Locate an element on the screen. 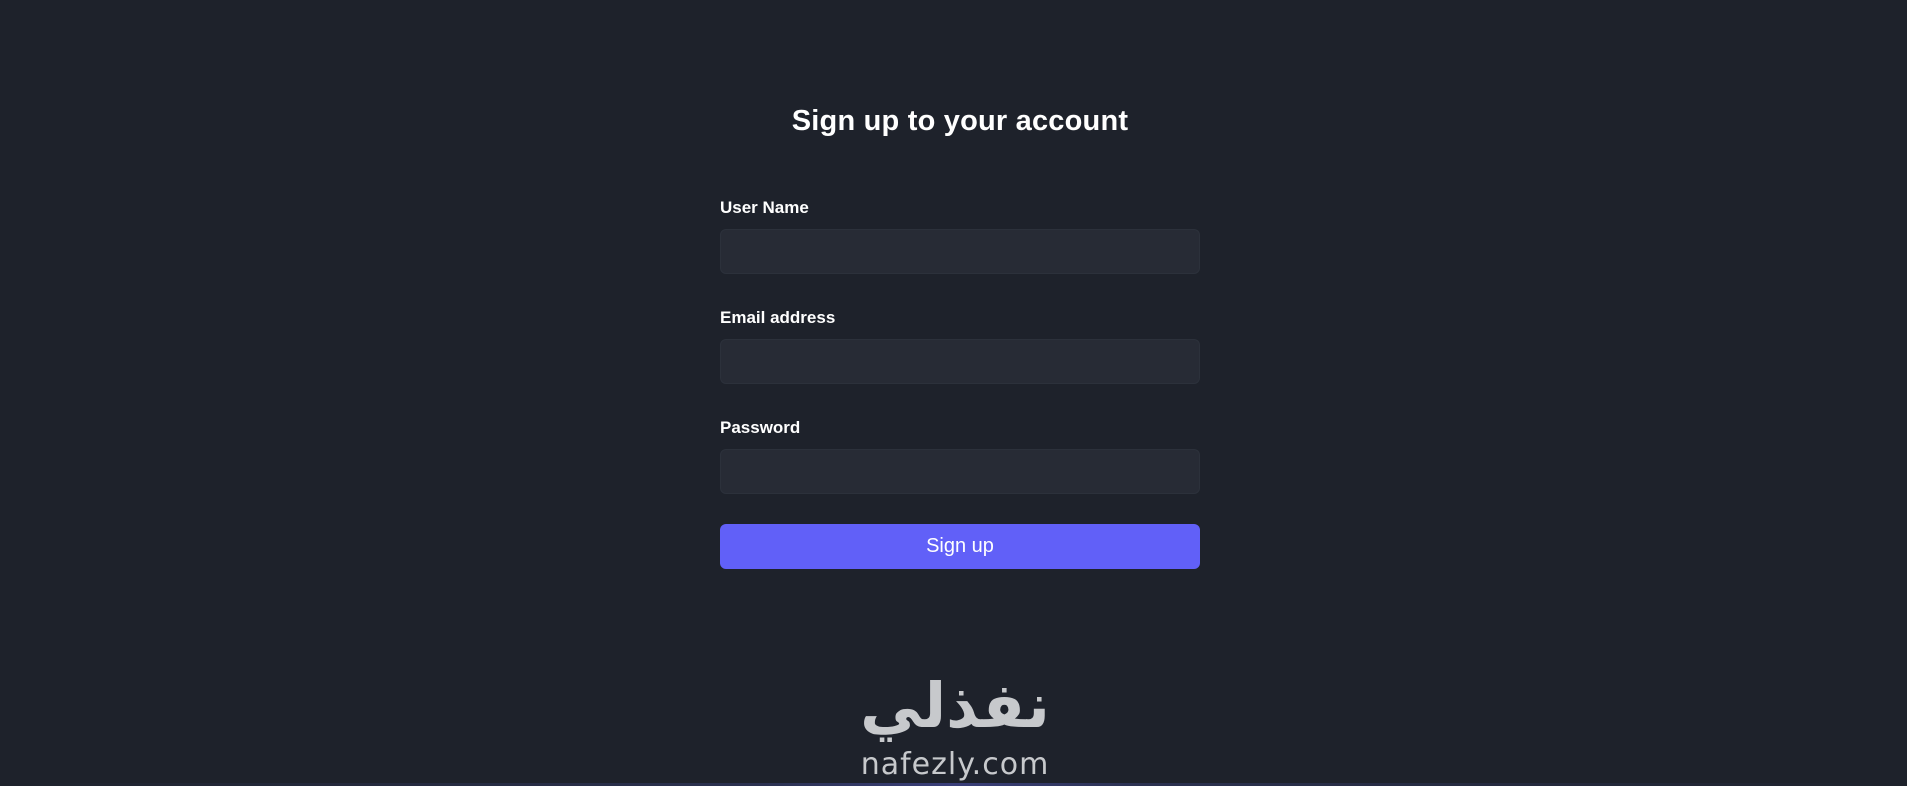 This screenshot has width=1907, height=786. signup-button: Sign up is located at coordinates (960, 546).